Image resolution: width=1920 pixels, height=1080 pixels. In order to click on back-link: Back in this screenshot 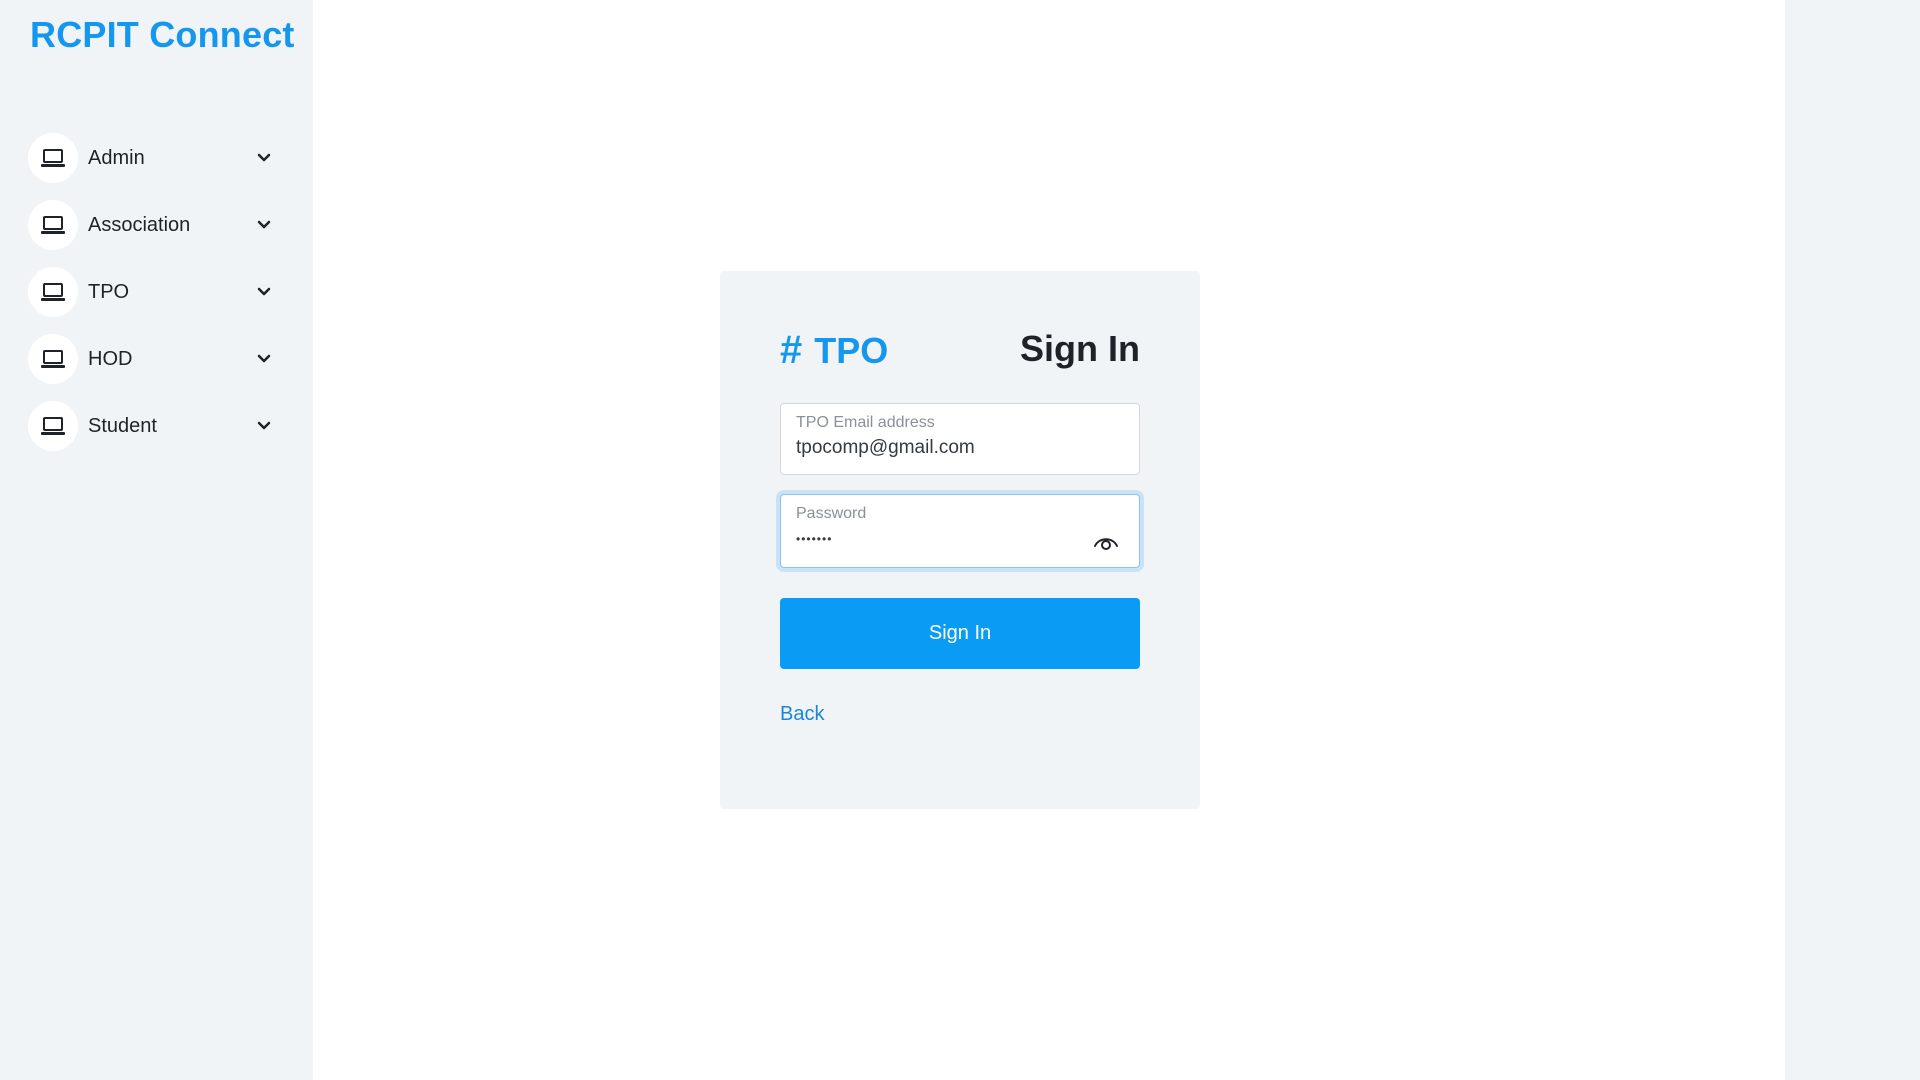, I will do `click(802, 714)`.